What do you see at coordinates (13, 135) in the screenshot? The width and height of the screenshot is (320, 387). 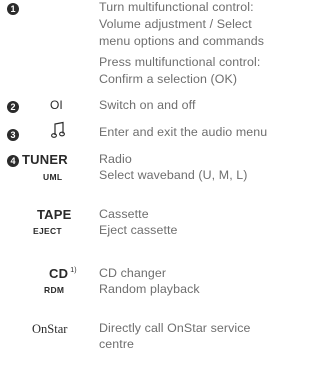 I see `callout-number-3: 3` at bounding box center [13, 135].